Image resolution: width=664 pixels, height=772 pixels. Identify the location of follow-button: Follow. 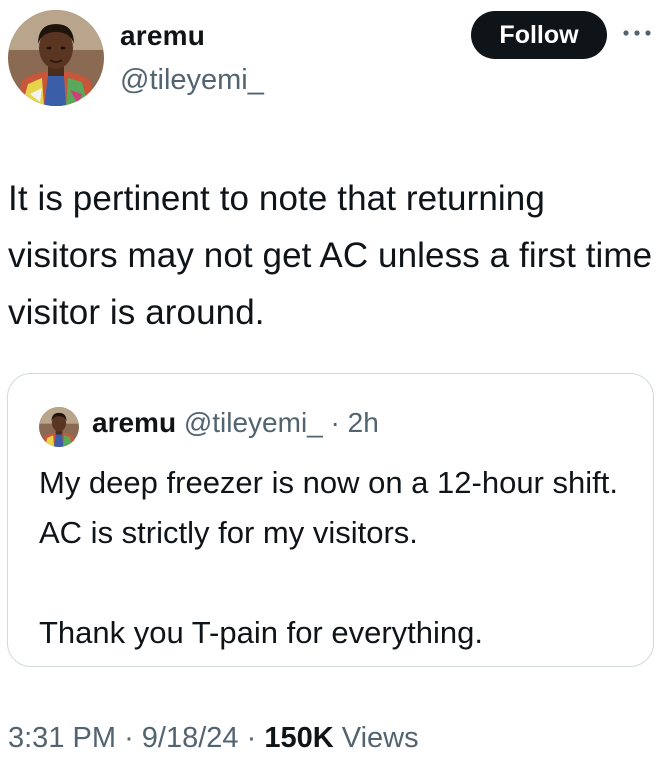
(539, 35).